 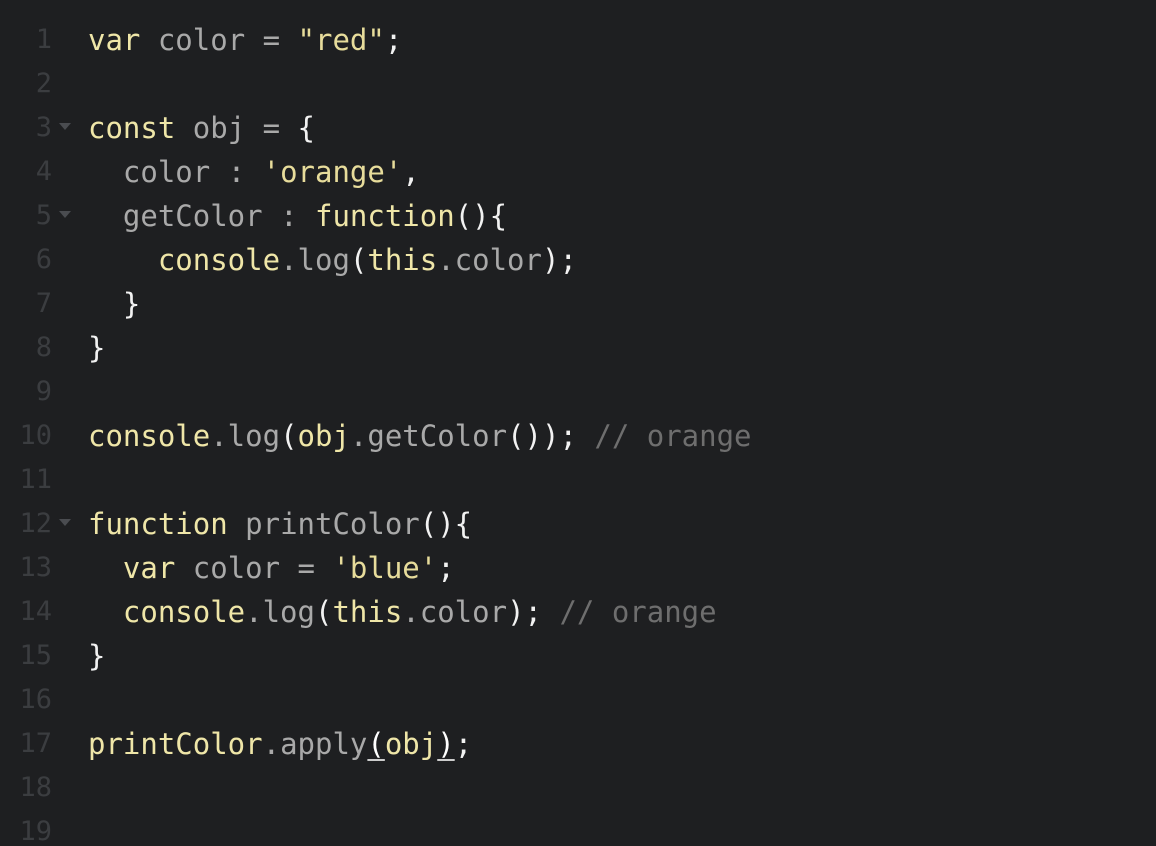 I want to click on line-number: 7, so click(x=43, y=303).